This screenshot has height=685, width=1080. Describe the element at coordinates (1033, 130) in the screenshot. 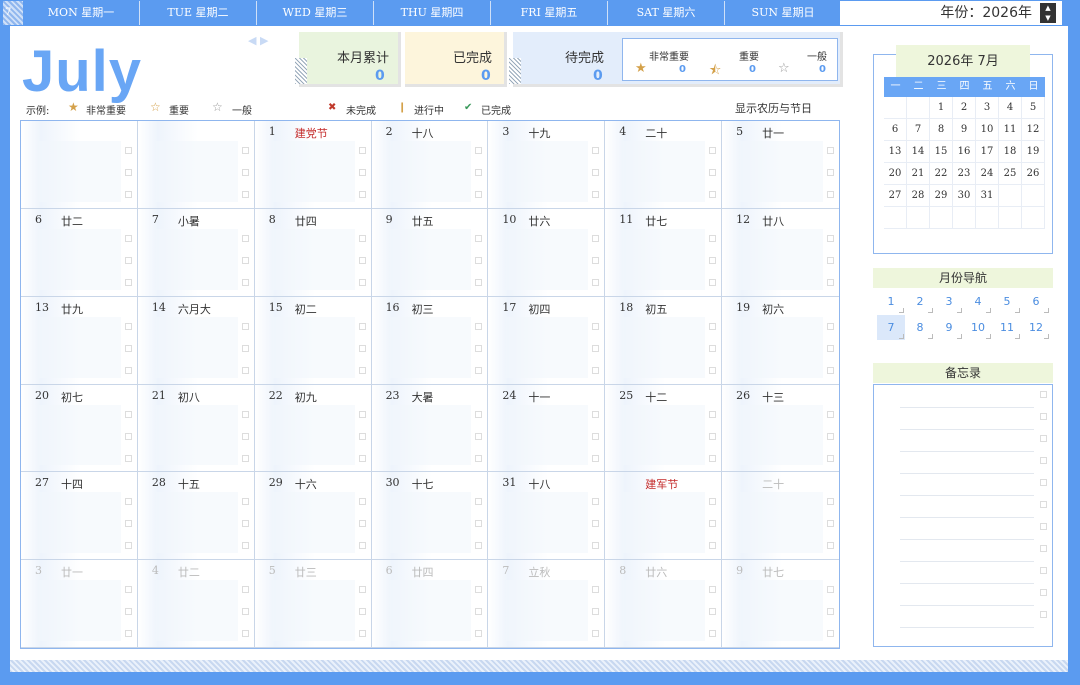

I see `mini-day: 12` at that location.